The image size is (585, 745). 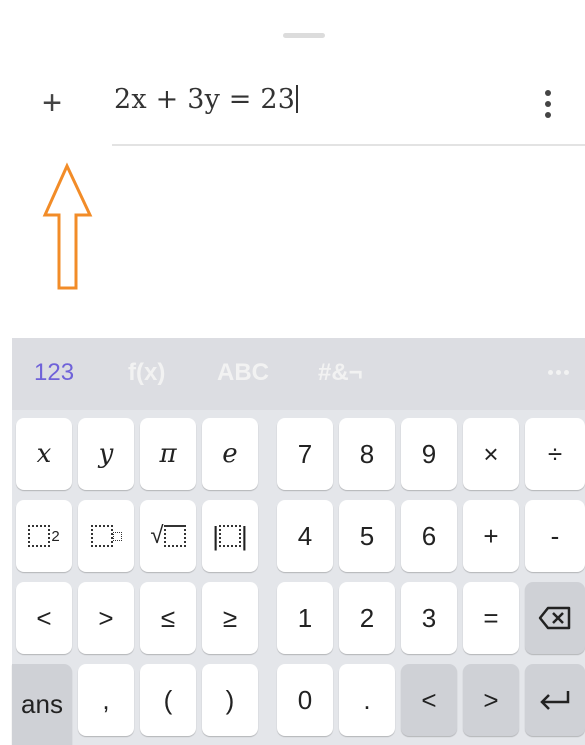 I want to click on key-open-paren: (, so click(x=168, y=700).